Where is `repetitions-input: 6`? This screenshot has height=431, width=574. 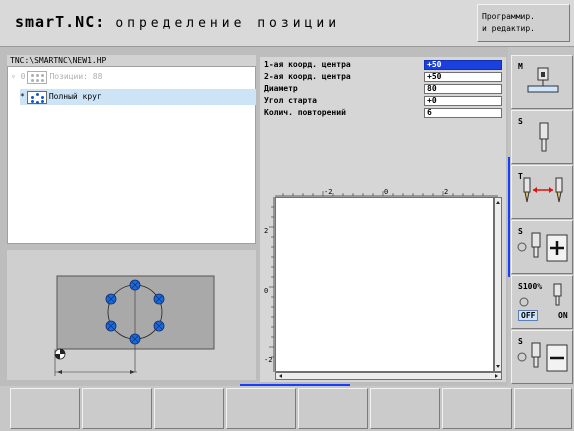
repetitions-input: 6 is located at coordinates (463, 113).